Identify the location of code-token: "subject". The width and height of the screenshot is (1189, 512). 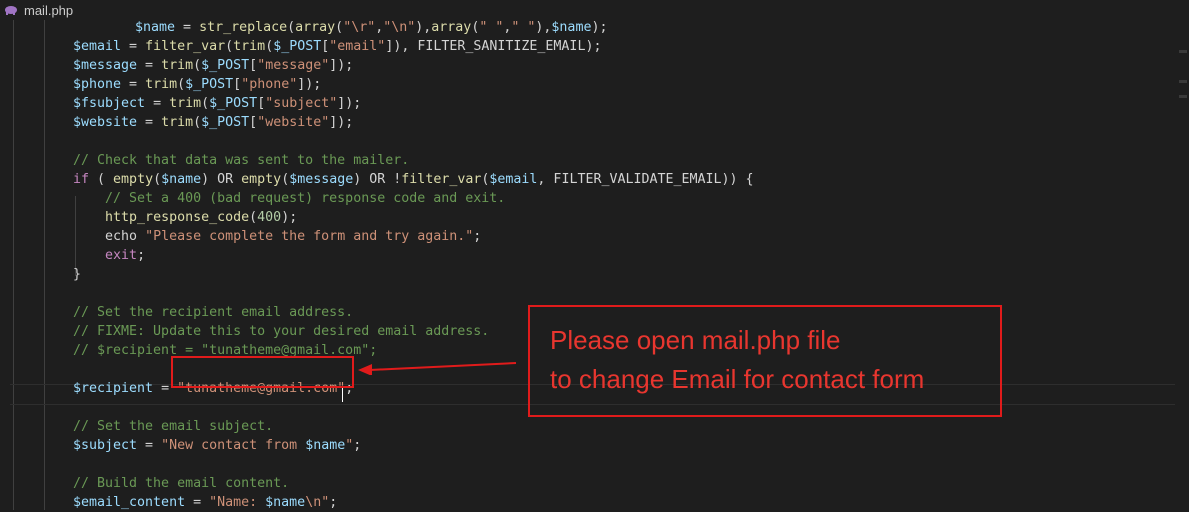
(301, 103).